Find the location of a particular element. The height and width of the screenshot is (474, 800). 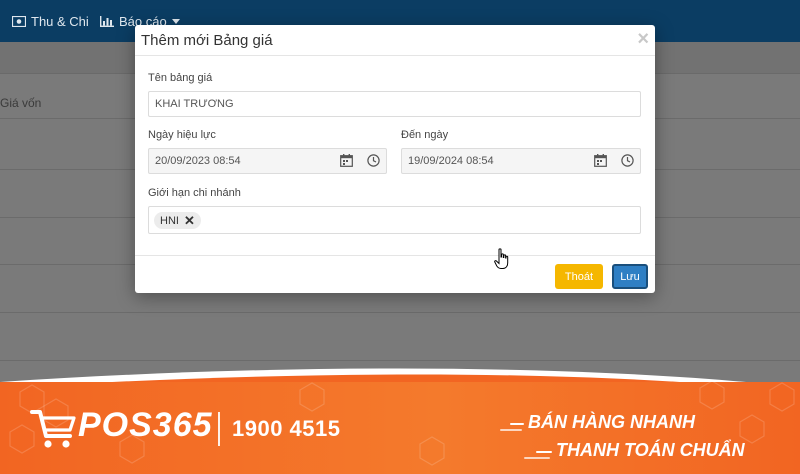

branch-tag: HNI ✕ is located at coordinates (177, 220).